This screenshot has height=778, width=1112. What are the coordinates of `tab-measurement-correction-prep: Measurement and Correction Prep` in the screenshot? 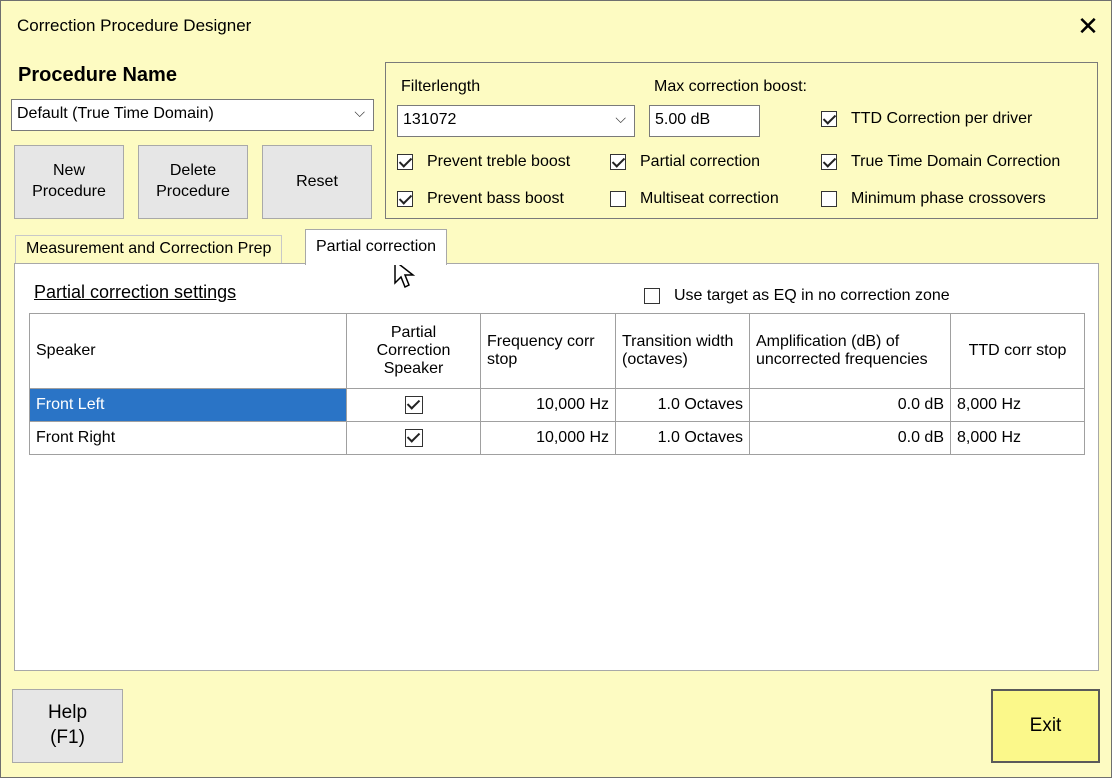 It's located at (149, 249).